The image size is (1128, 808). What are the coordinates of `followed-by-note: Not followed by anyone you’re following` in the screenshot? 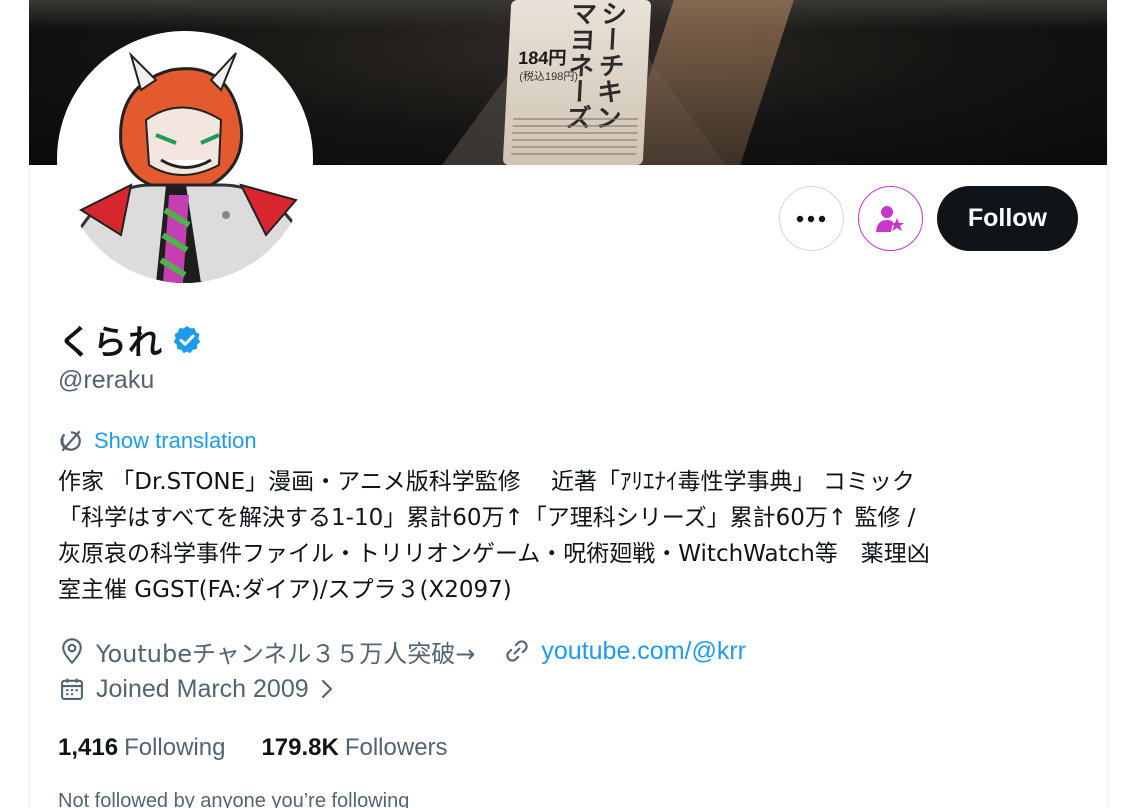 It's located at (234, 799).